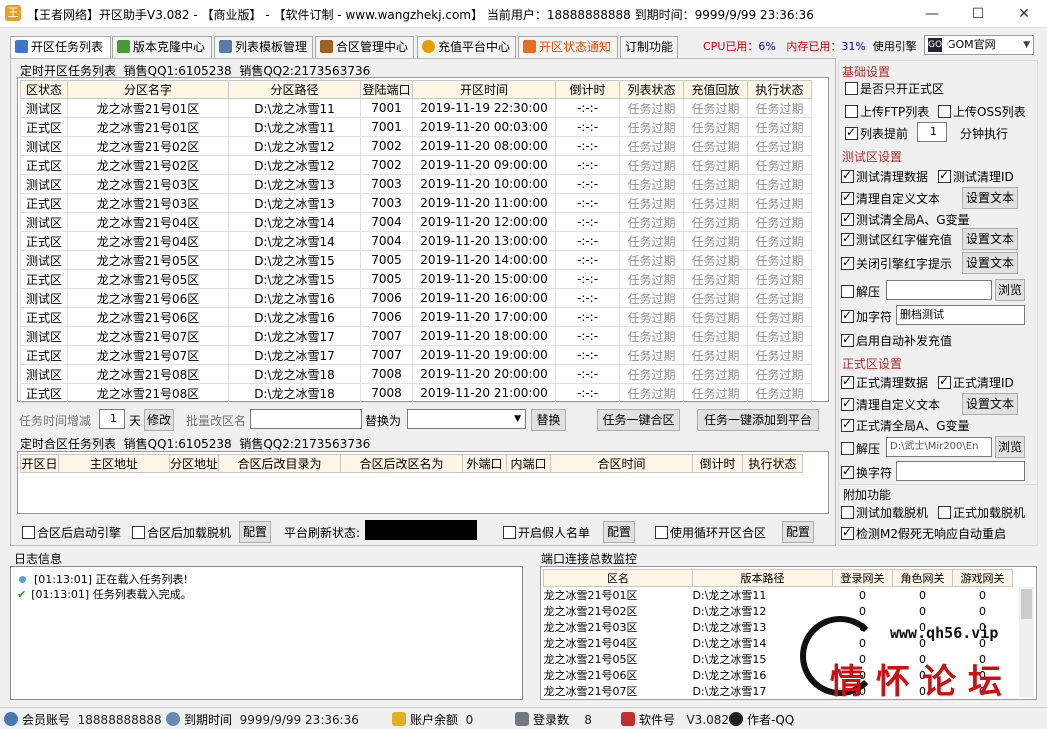 The height and width of the screenshot is (729, 1047). What do you see at coordinates (894, 88) in the screenshot?
I see `only-formal-checkbox: 是否只开正式区` at bounding box center [894, 88].